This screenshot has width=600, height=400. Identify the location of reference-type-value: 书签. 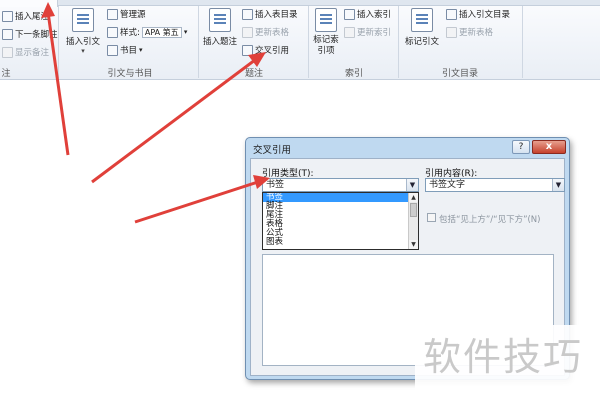
(275, 185).